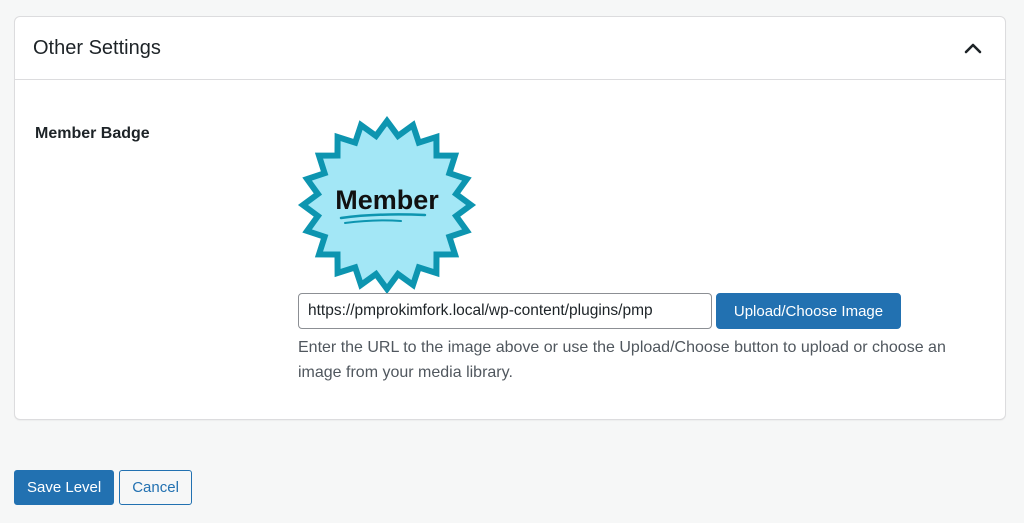  What do you see at coordinates (155, 487) in the screenshot?
I see `cancel-button: Cancel` at bounding box center [155, 487].